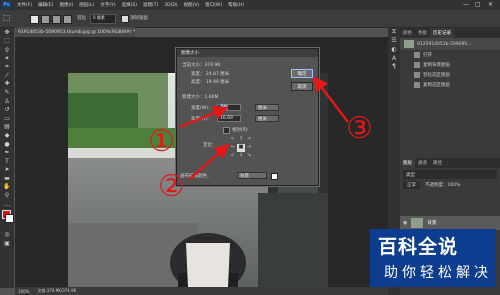 This screenshot has height=295, width=500. I want to click on watermark-subtitle: 助你轻松解决, so click(438, 273).